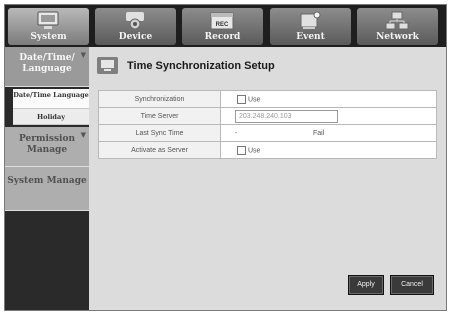  I want to click on tab-device-label: Device, so click(135, 37).